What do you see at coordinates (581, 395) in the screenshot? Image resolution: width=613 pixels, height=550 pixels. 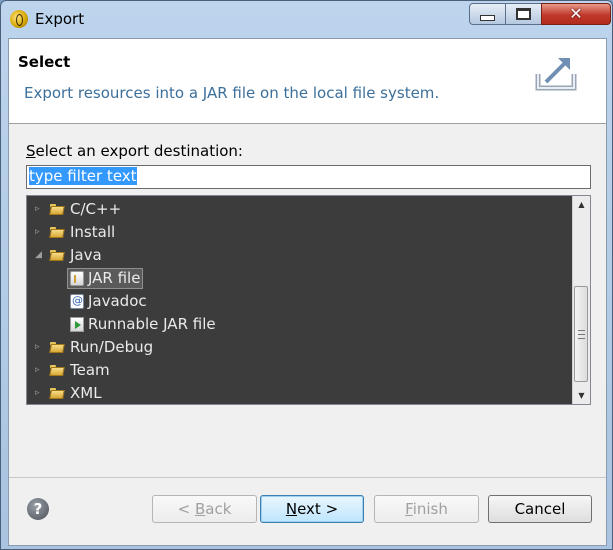 I see `scroll-down-icon: ▼` at bounding box center [581, 395].